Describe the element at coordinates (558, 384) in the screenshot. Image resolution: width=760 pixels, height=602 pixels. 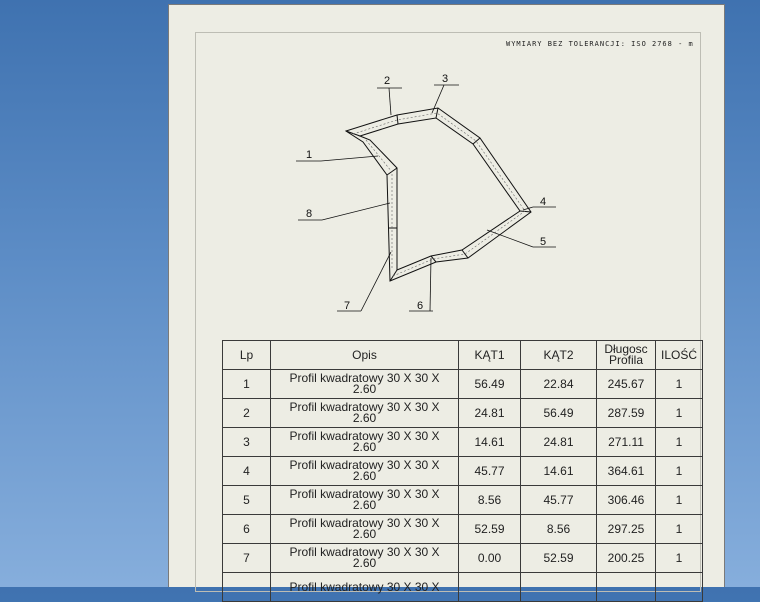
I see `cell-kat2: 22.84` at that location.